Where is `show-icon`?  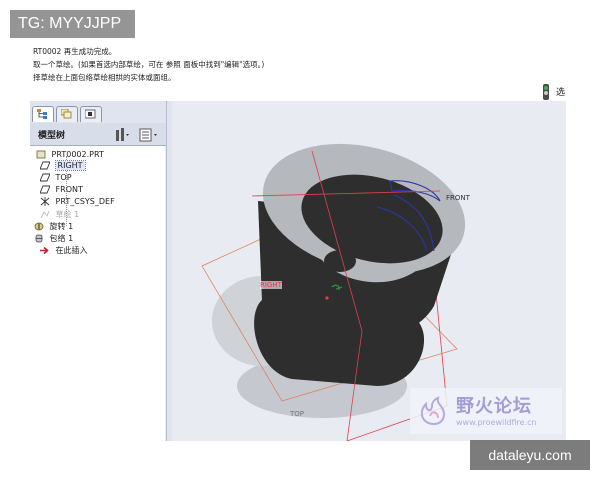
show-icon is located at coordinates (148, 135).